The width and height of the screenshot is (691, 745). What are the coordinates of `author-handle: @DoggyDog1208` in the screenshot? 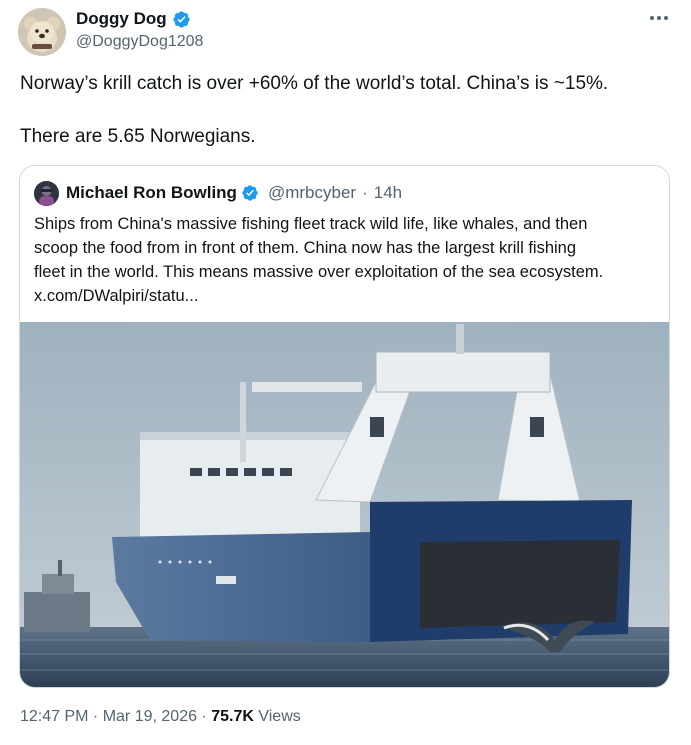 It's located at (139, 42).